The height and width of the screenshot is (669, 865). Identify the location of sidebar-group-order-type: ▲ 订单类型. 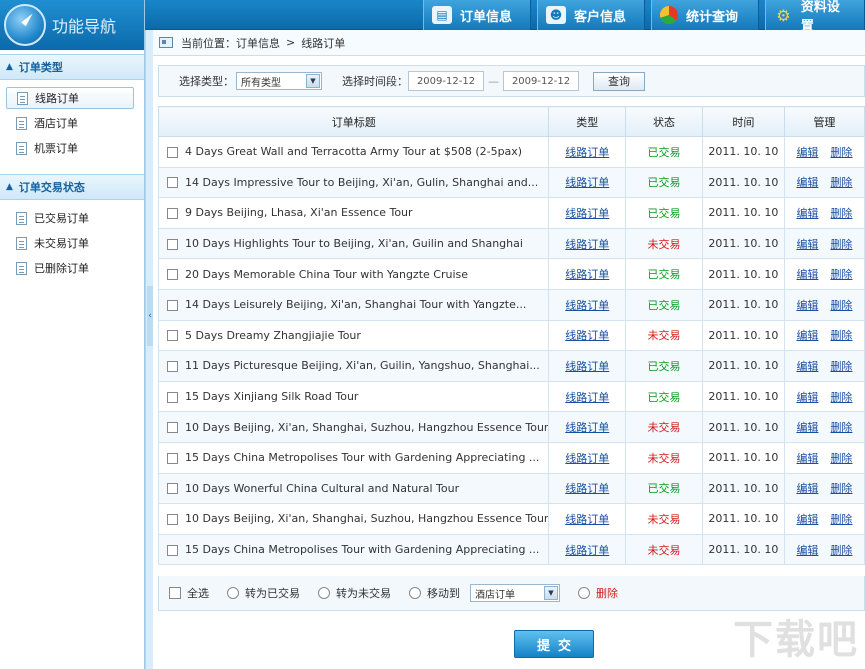
(72, 67).